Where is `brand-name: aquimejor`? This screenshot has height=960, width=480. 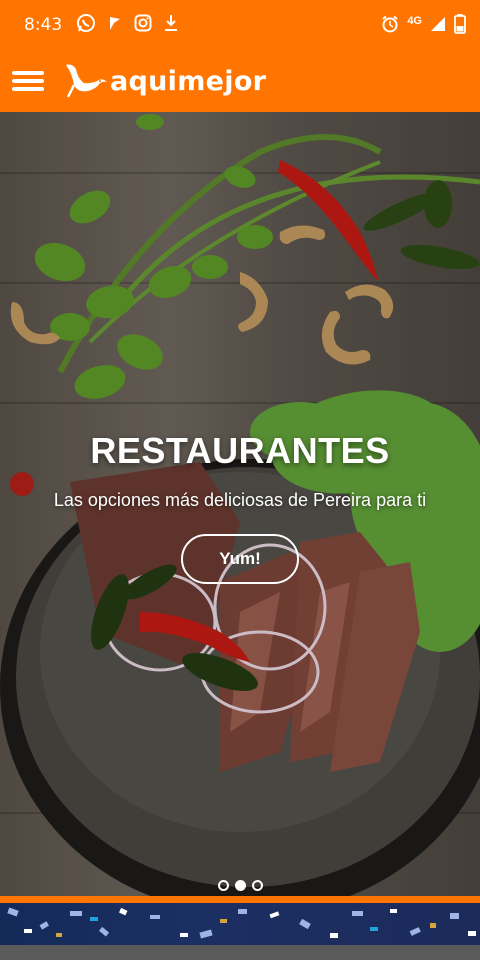
brand-name: aquimejor is located at coordinates (188, 81).